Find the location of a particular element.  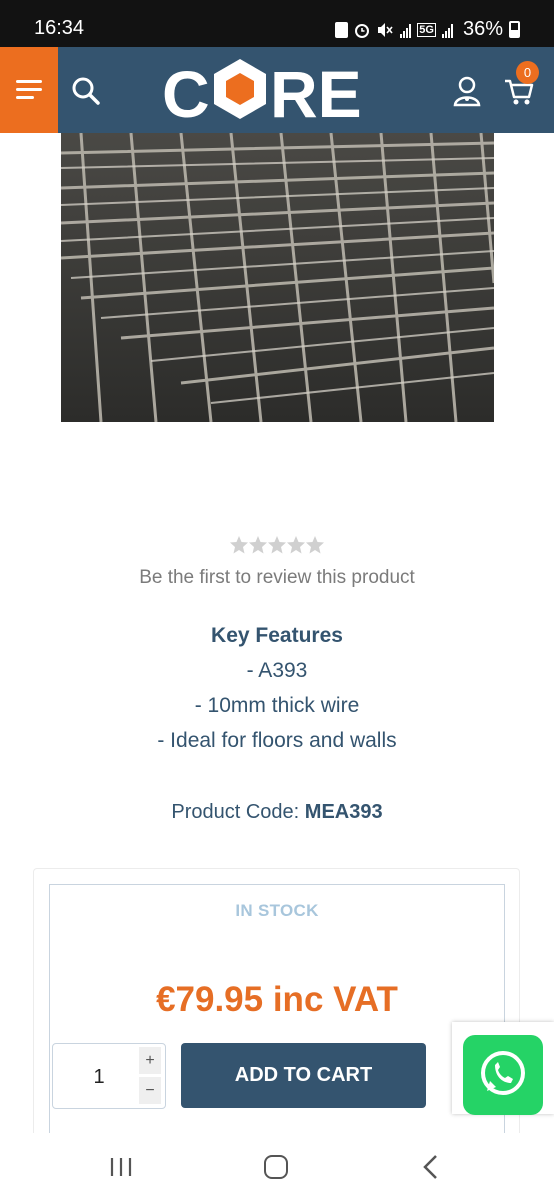

product-code-value: MEA393 is located at coordinates (343, 812).